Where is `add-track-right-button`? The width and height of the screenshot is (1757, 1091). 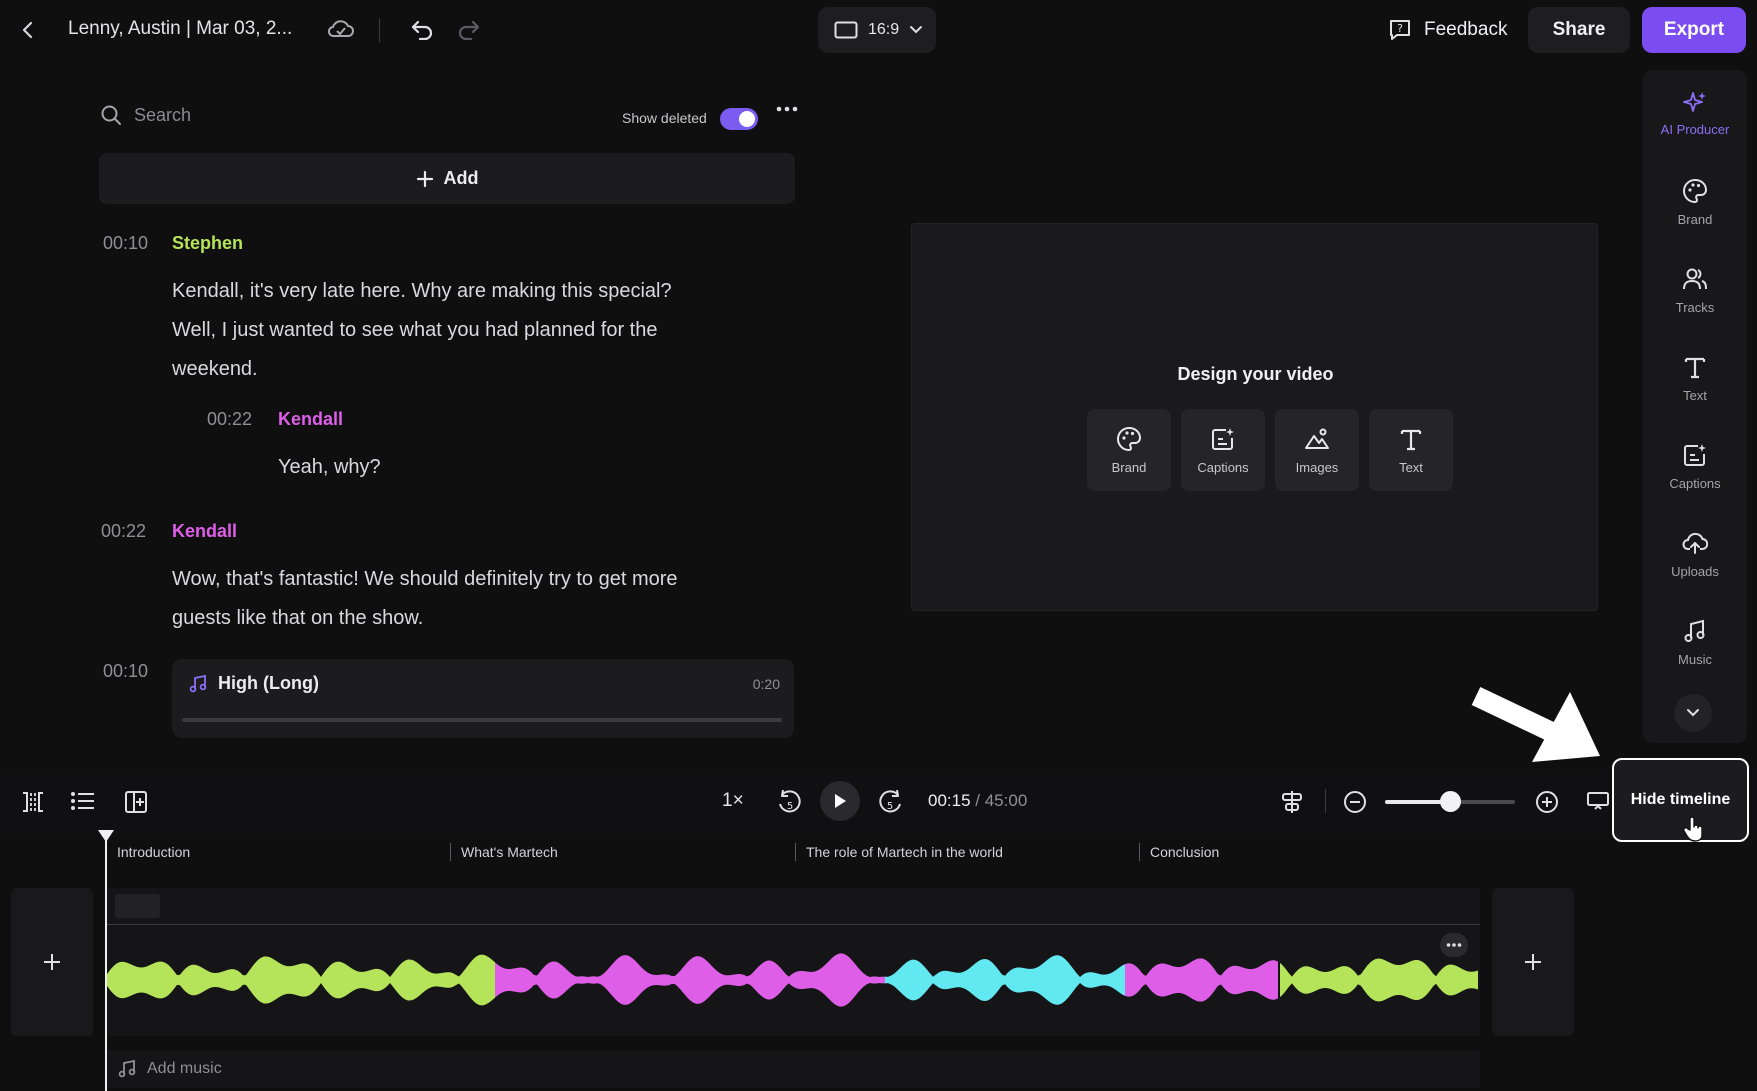
add-track-right-button is located at coordinates (1533, 962).